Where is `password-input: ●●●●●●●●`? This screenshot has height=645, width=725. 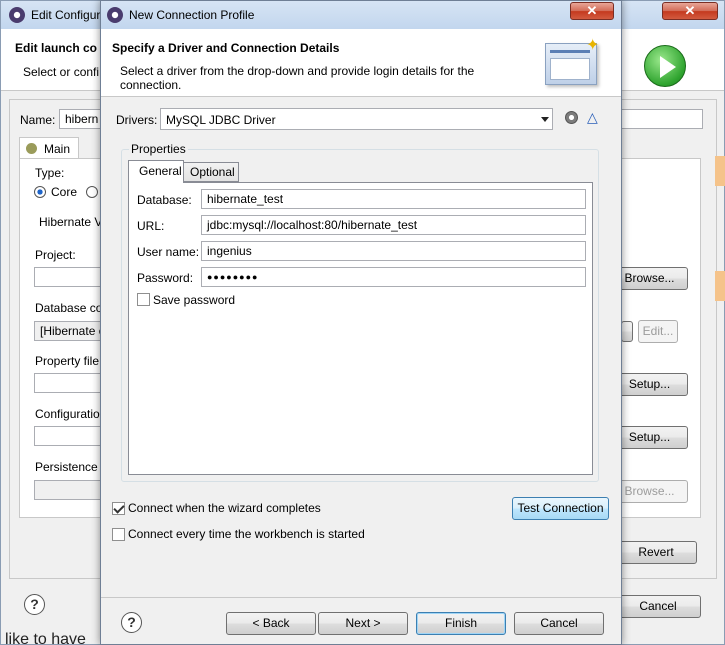
password-input: ●●●●●●●● is located at coordinates (393, 277).